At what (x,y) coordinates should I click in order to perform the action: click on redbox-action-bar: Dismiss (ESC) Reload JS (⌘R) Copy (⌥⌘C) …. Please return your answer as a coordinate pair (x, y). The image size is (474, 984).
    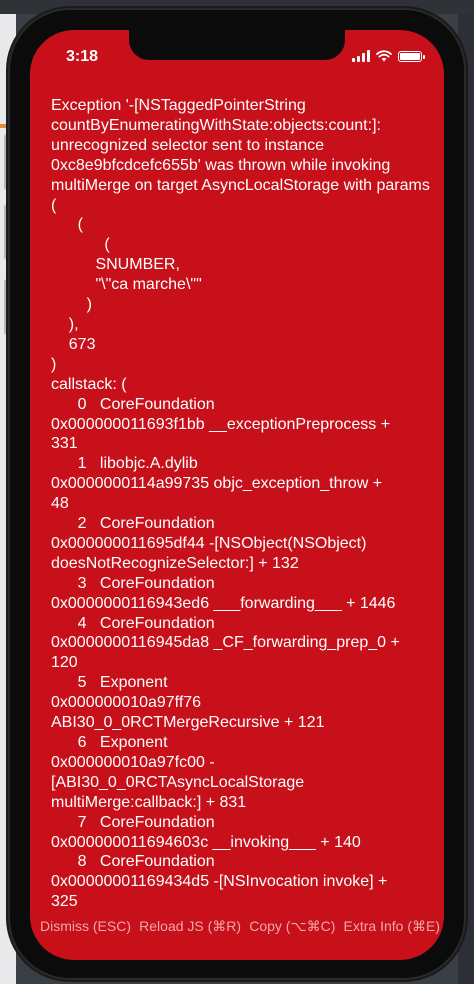
    Looking at the image, I should click on (237, 938).